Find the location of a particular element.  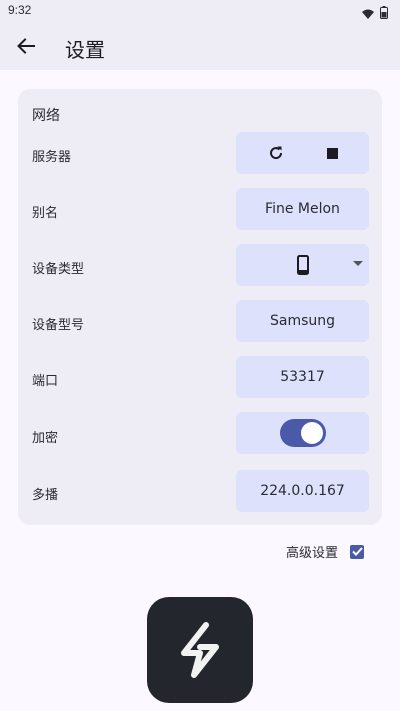

port-label: 端口 is located at coordinates (45, 381).